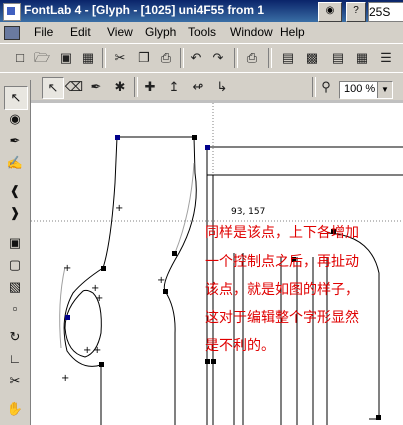  I want to click on contour-icon: ◉, so click(15, 119).